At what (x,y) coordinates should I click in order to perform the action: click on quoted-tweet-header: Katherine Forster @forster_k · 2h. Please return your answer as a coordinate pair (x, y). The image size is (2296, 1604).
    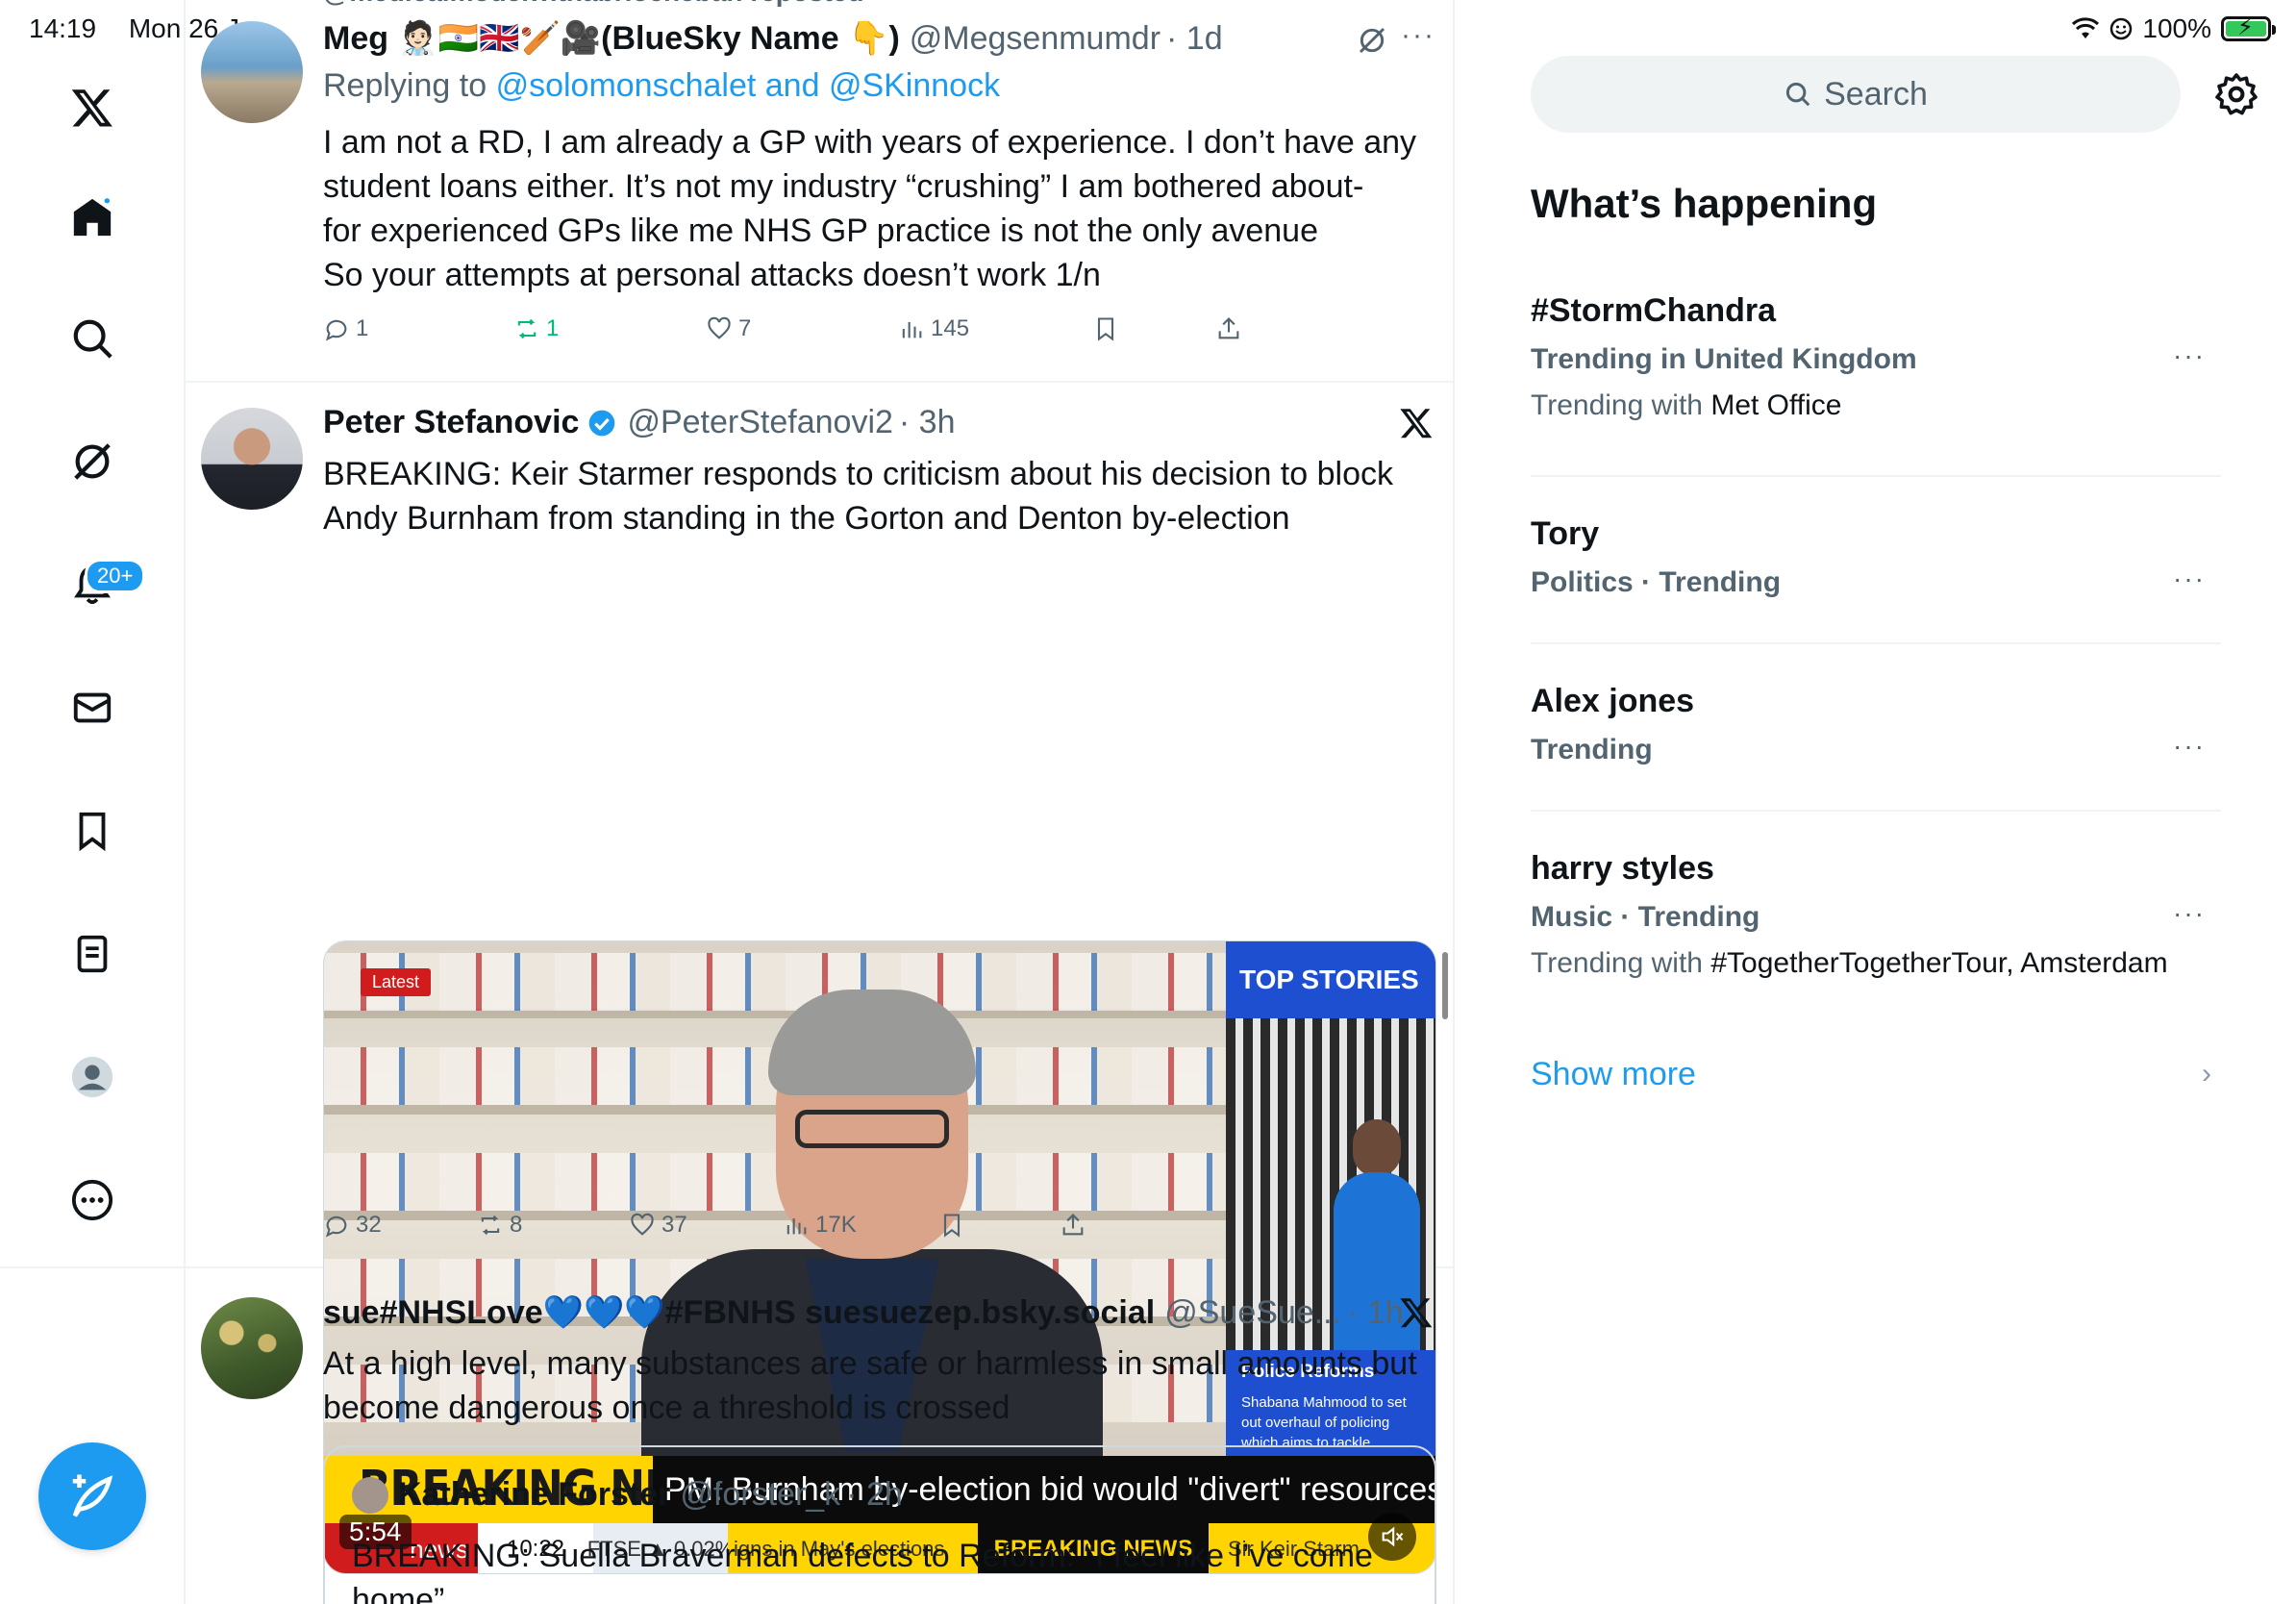
    Looking at the image, I should click on (627, 1495).